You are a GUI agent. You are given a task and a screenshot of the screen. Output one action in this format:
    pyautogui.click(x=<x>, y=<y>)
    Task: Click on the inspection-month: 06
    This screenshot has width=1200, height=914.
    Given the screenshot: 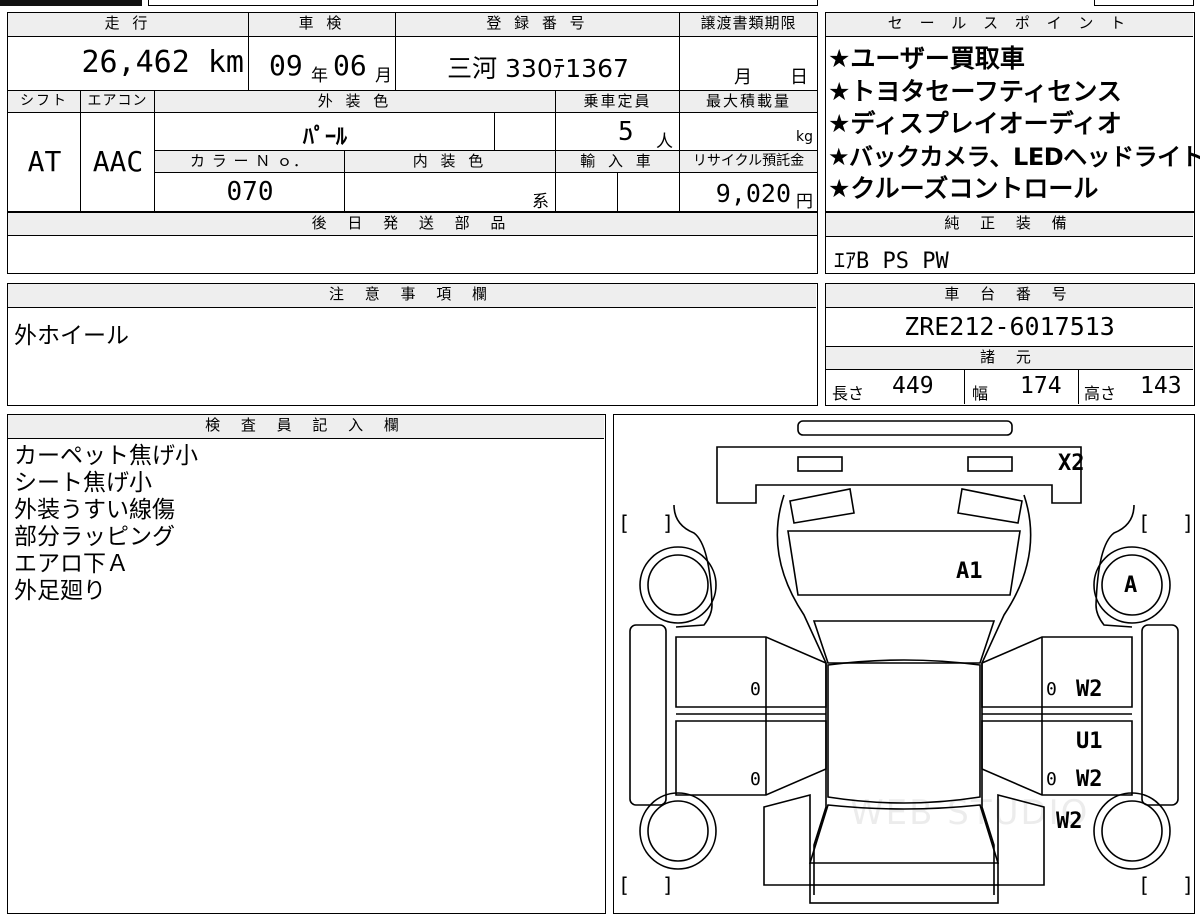 What is the action you would take?
    pyautogui.click(x=350, y=65)
    